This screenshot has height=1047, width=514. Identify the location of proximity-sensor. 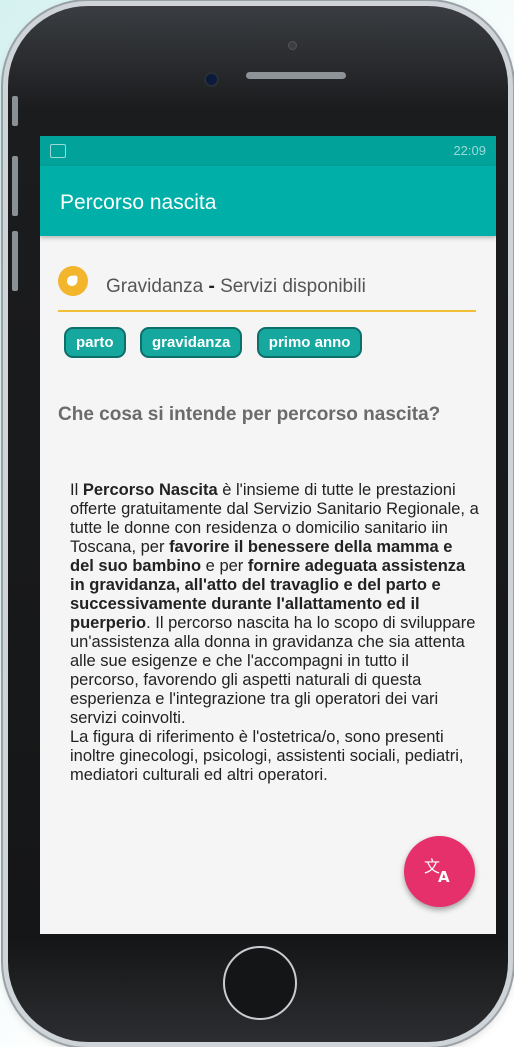
(292, 45).